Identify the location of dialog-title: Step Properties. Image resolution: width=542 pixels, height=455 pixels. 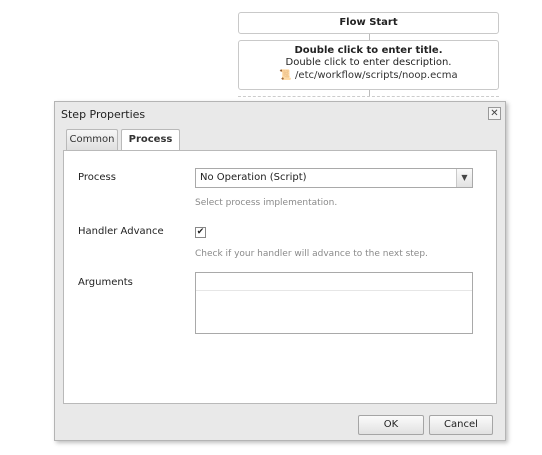
(103, 114).